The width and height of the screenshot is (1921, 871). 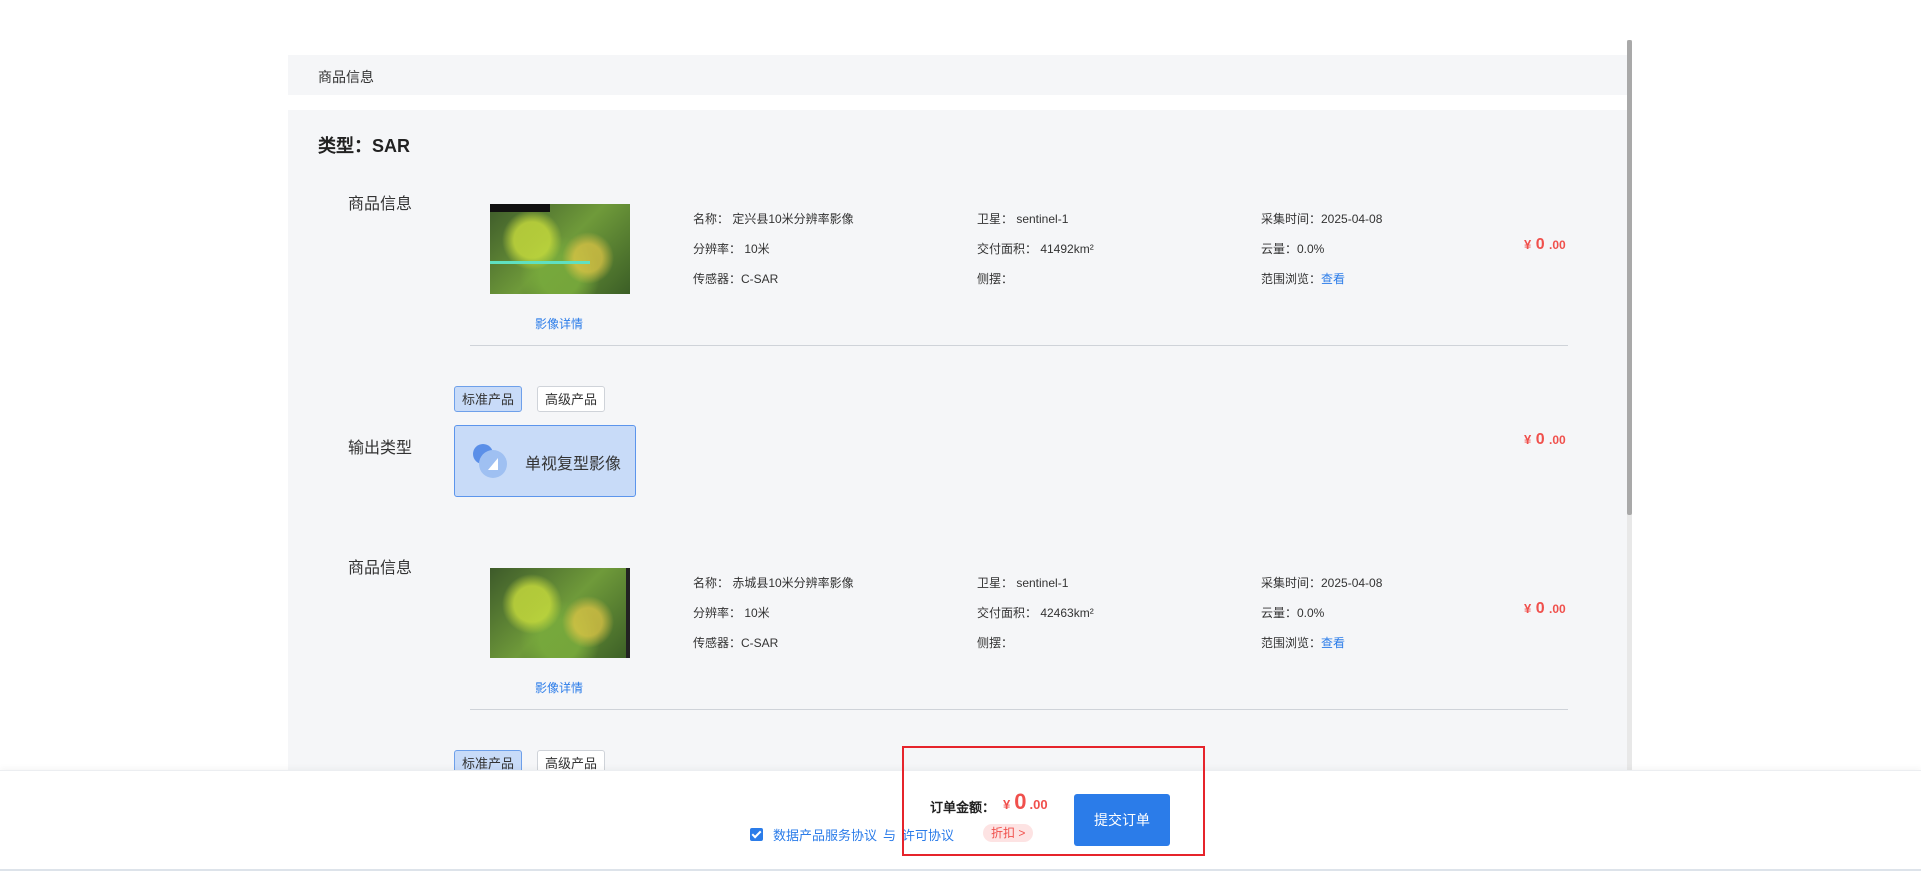 I want to click on header-title: 商品信息, so click(x=346, y=77).